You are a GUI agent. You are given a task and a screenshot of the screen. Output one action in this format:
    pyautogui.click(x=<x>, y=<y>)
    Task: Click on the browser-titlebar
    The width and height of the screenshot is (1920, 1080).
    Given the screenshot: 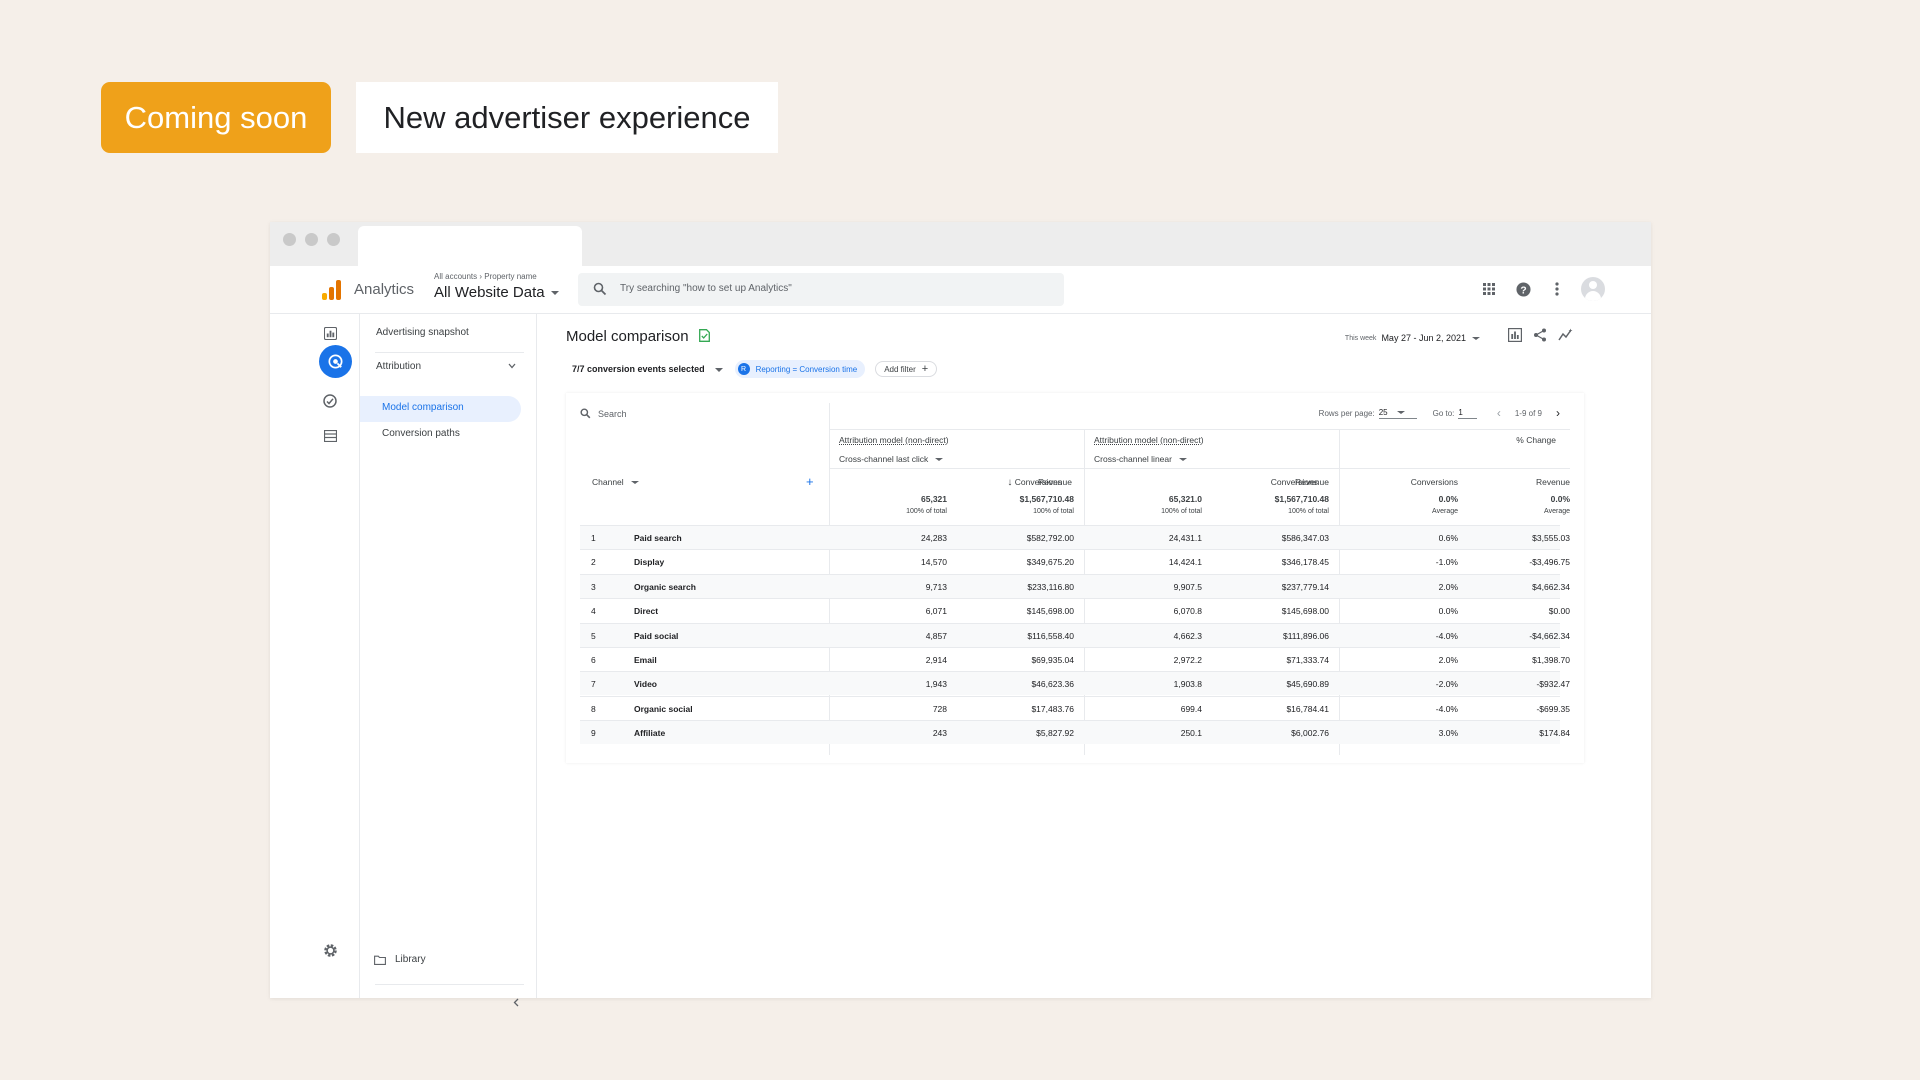 What is the action you would take?
    pyautogui.click(x=960, y=244)
    